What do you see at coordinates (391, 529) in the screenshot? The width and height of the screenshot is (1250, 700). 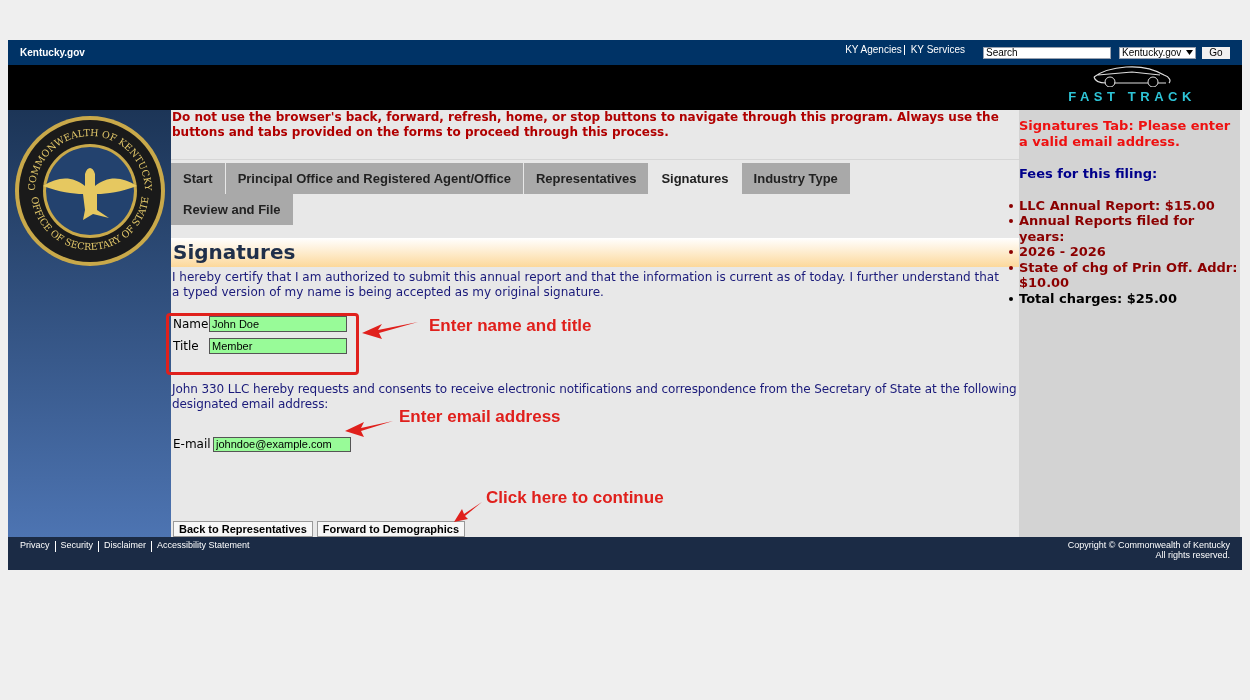 I see `nav-button: Forward to Demographics` at bounding box center [391, 529].